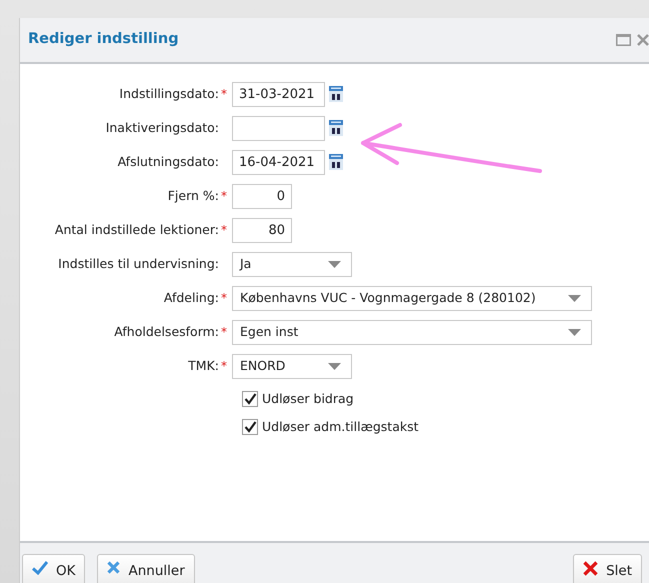  I want to click on dropdown: ENORD, so click(292, 366).